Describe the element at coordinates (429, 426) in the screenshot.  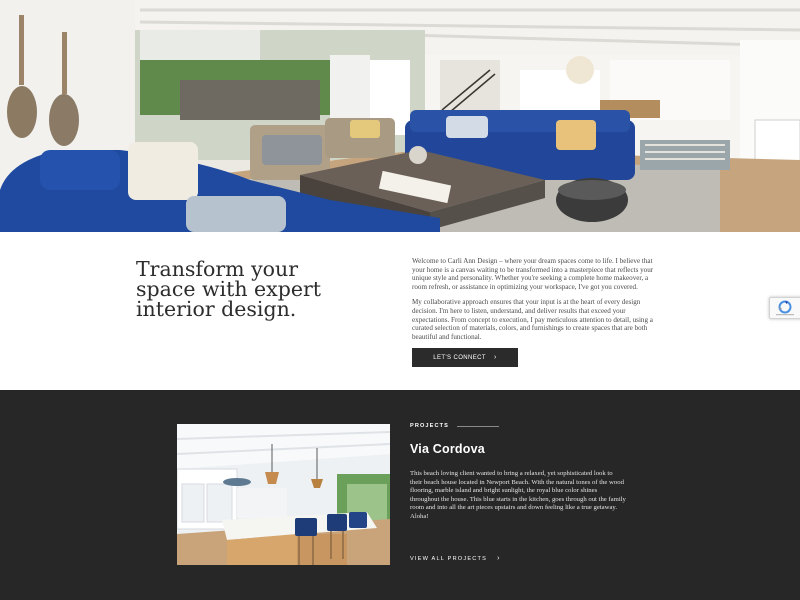
I see `projects-label: PROJECTS` at that location.